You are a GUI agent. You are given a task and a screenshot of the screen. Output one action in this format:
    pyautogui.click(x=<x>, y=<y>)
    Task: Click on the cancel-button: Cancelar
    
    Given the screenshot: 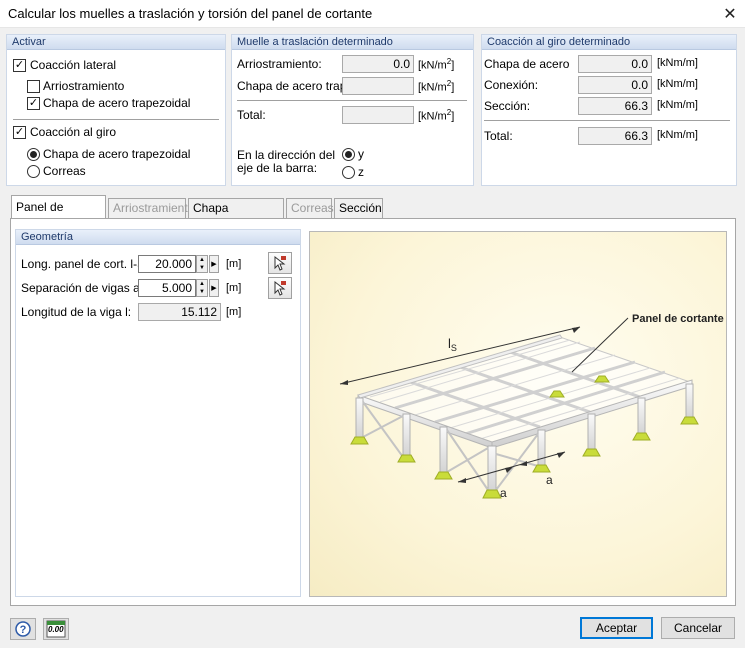 What is the action you would take?
    pyautogui.click(x=698, y=628)
    